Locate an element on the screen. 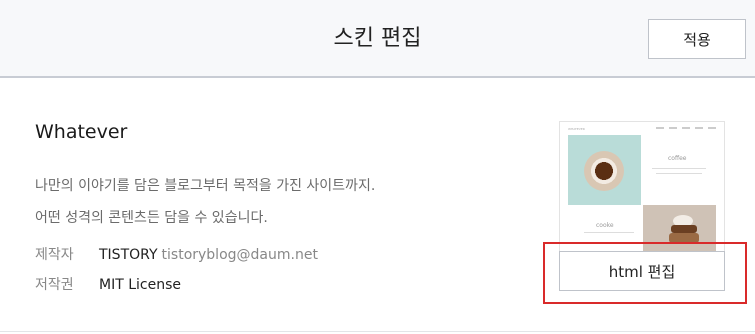 The image size is (755, 334). preview-coffee-image is located at coordinates (604, 170).